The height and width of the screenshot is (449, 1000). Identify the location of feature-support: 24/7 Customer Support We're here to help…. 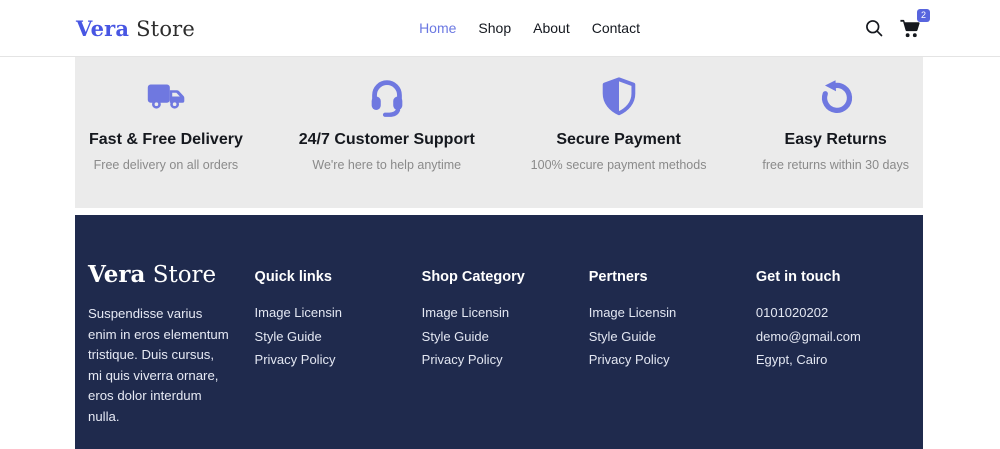
(387, 141).